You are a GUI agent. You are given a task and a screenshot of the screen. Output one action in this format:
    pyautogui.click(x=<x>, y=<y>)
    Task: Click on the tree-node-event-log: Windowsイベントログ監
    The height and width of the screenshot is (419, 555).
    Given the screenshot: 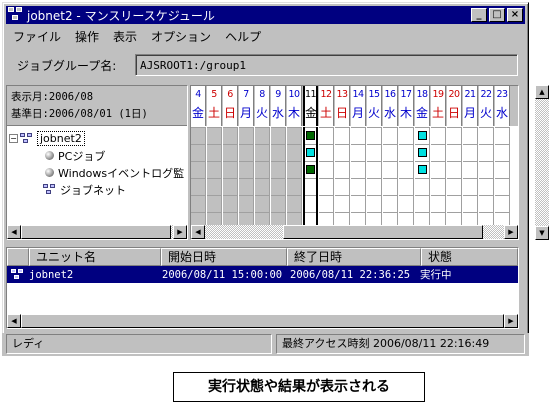 What is the action you would take?
    pyautogui.click(x=97, y=172)
    